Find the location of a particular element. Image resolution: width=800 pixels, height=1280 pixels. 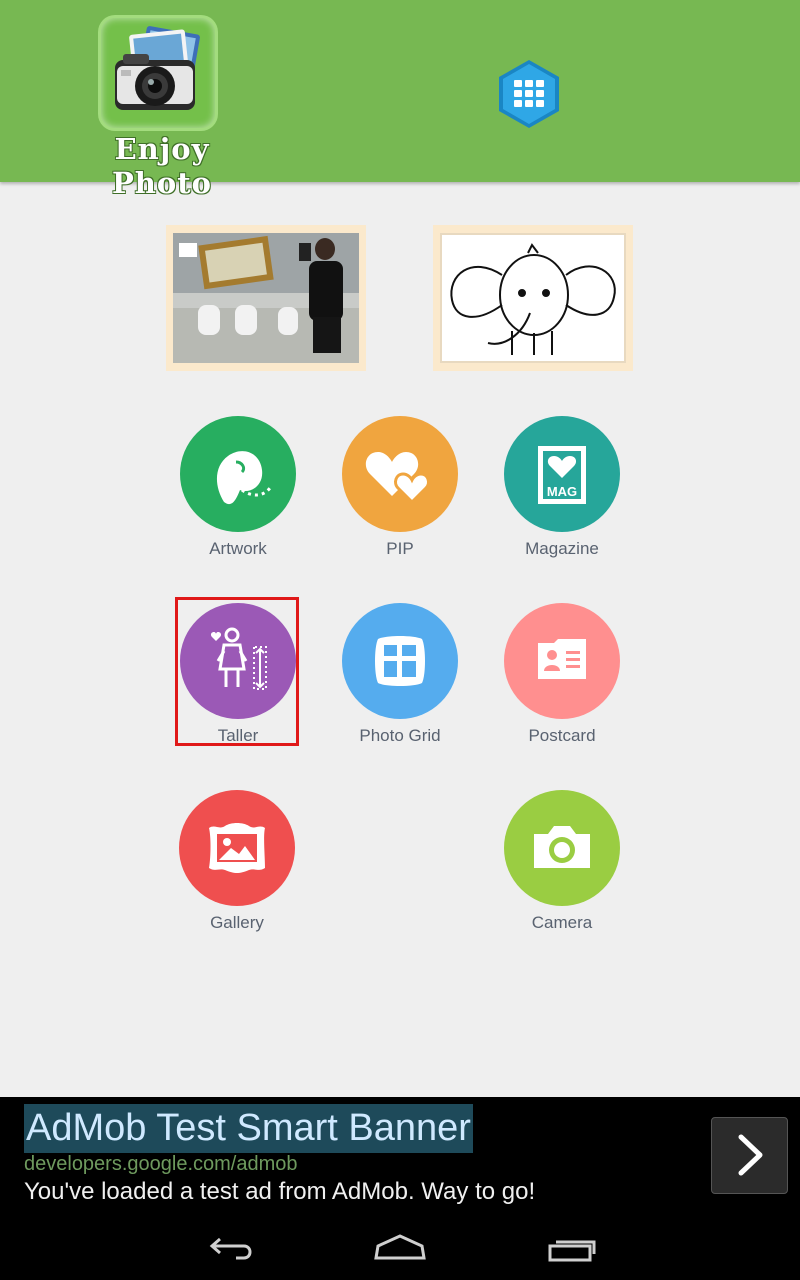

magazine-button: MAG is located at coordinates (562, 474).